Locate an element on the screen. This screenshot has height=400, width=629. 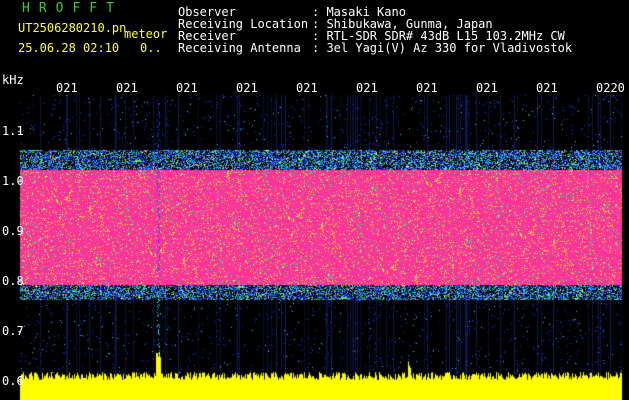
y-tick-label: 0.6 is located at coordinates (13, 381).